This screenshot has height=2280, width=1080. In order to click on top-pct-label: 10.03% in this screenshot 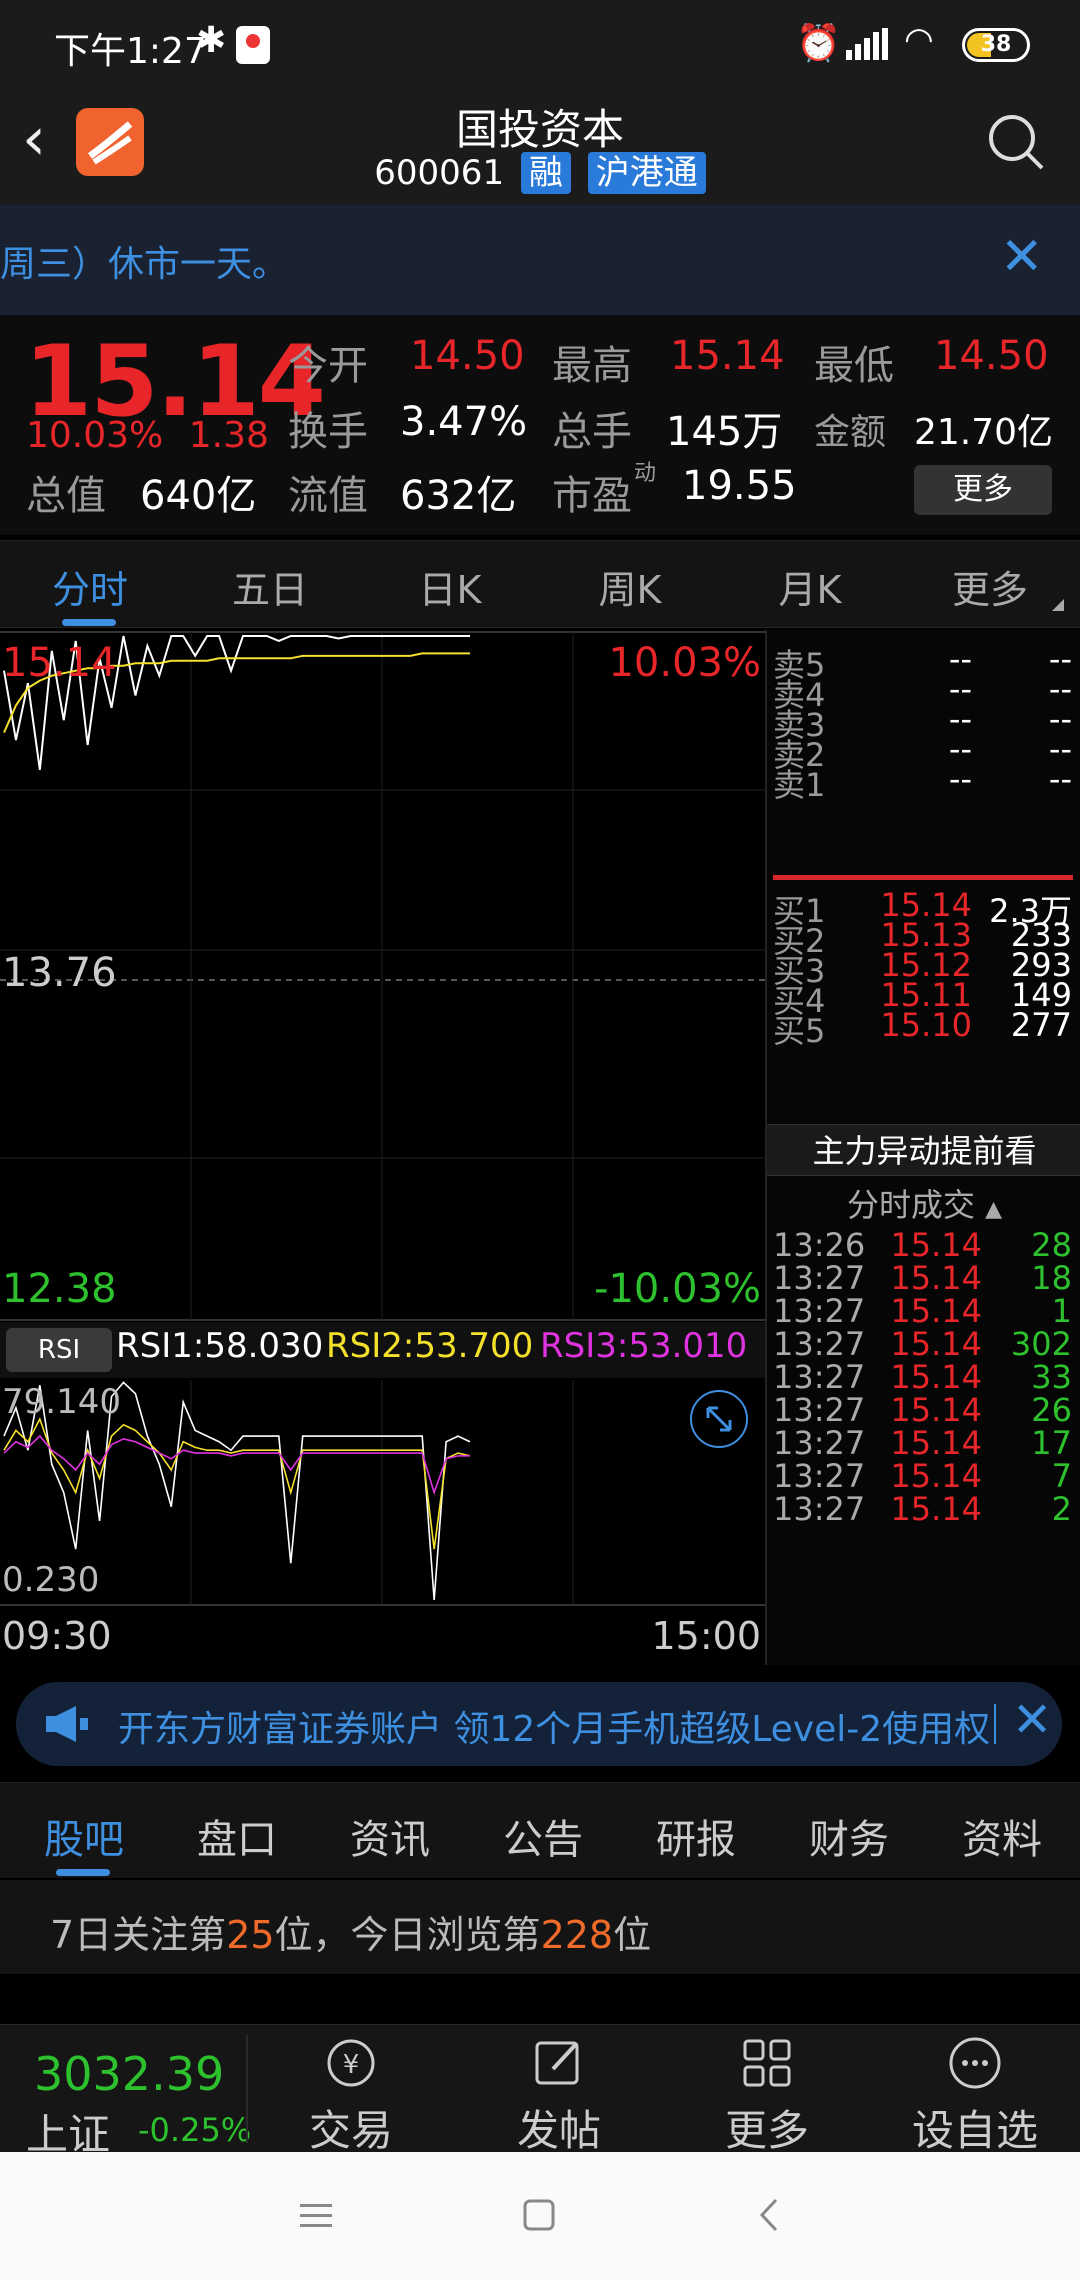, I will do `click(684, 663)`.